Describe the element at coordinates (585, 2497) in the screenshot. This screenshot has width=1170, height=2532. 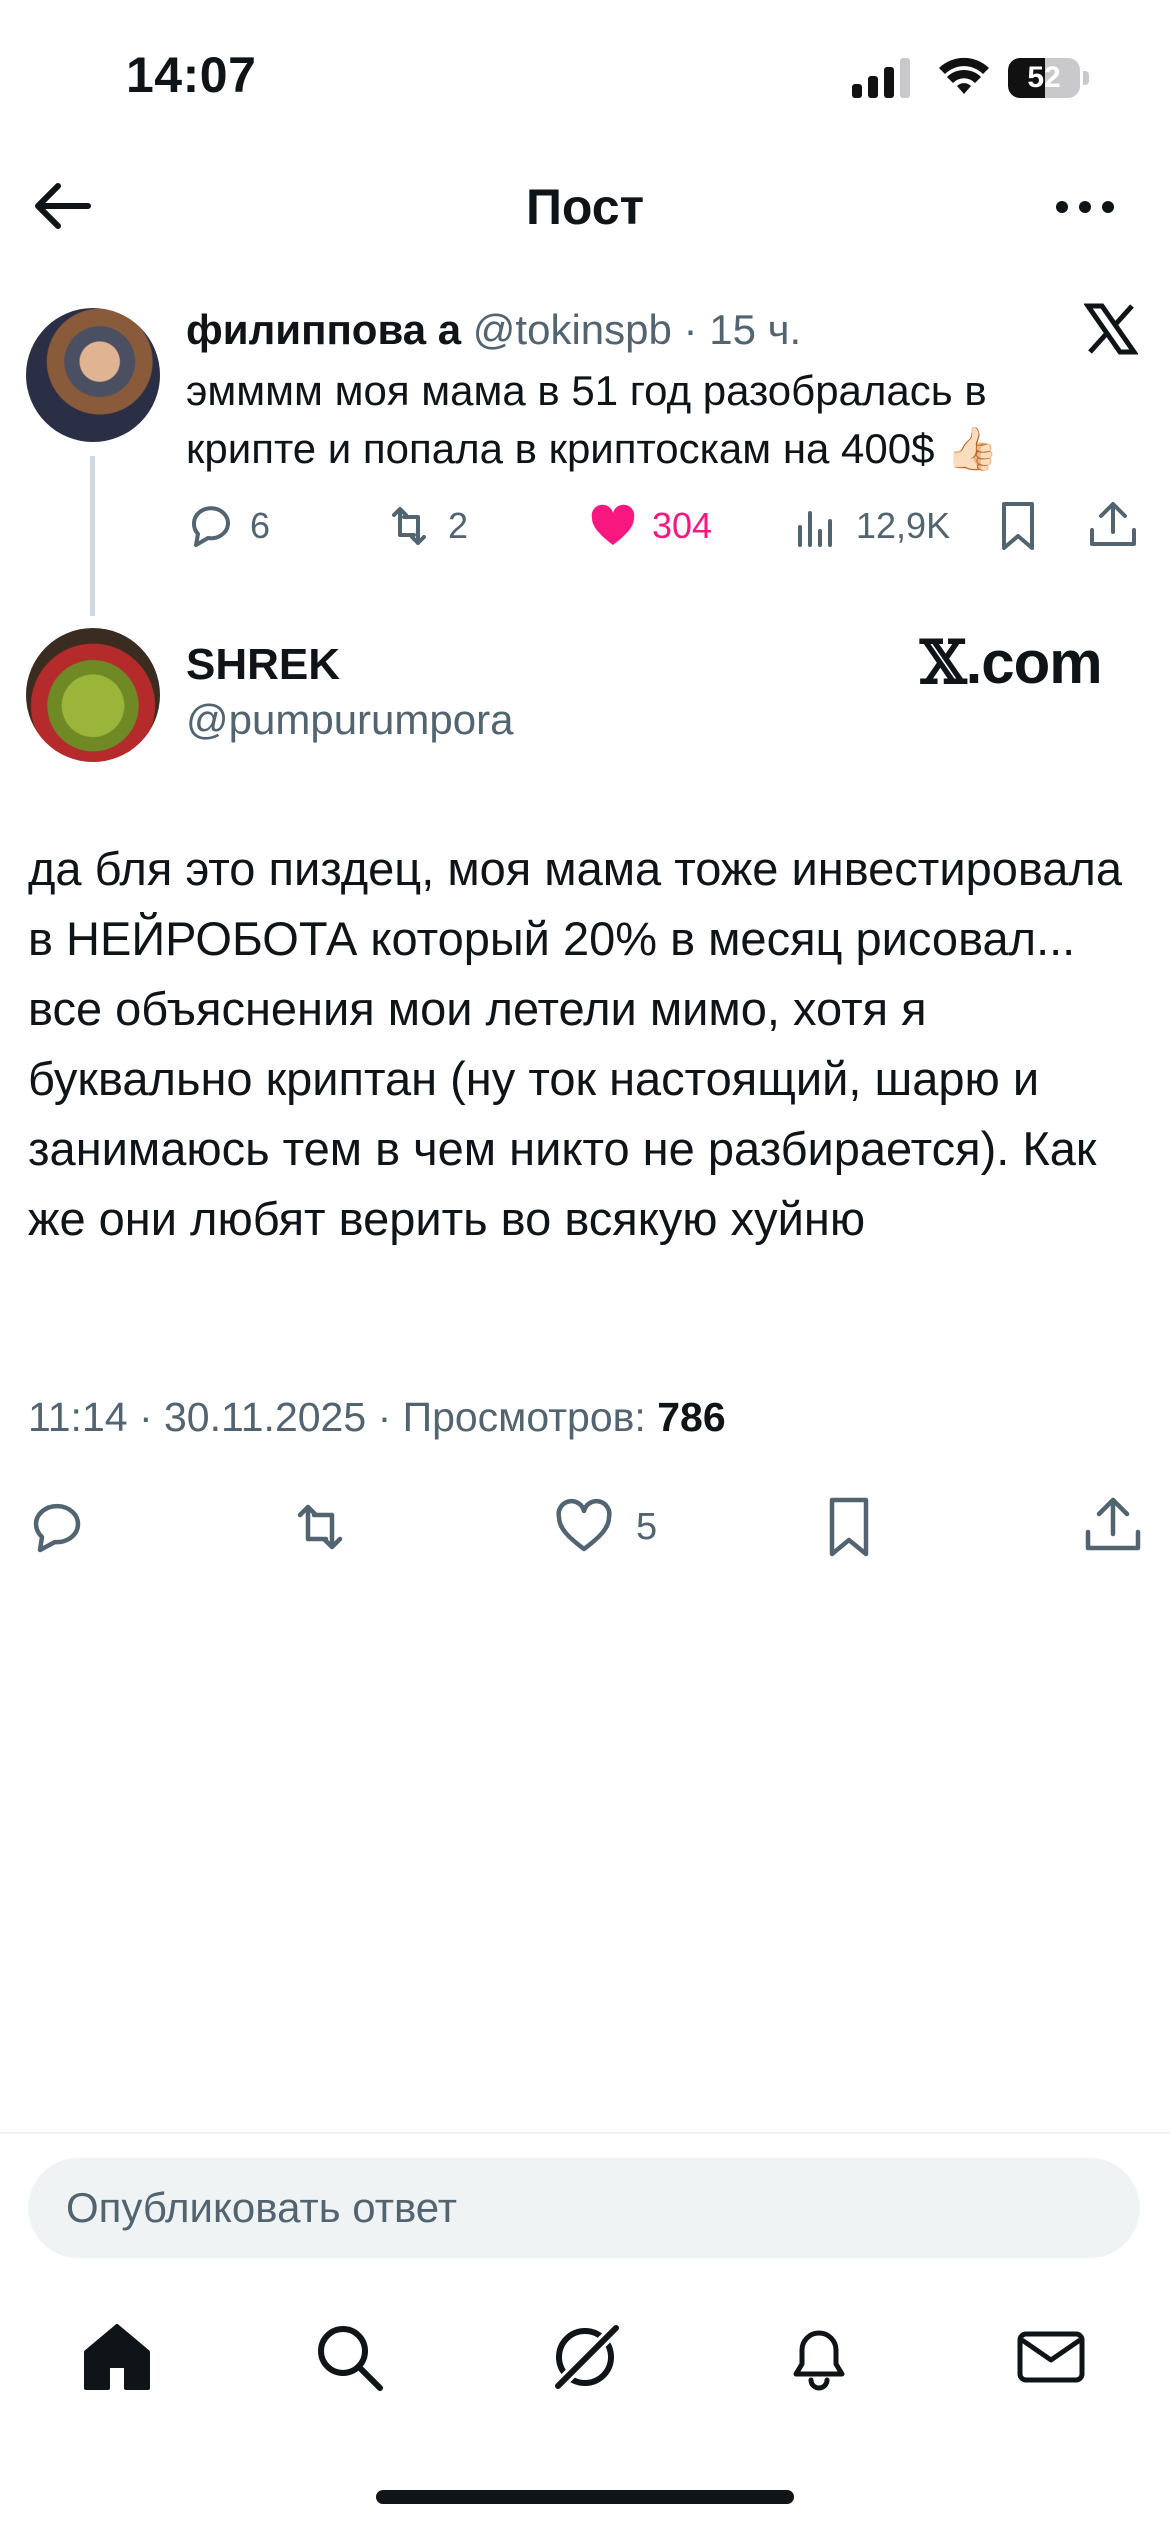
I see `home-indicator` at that location.